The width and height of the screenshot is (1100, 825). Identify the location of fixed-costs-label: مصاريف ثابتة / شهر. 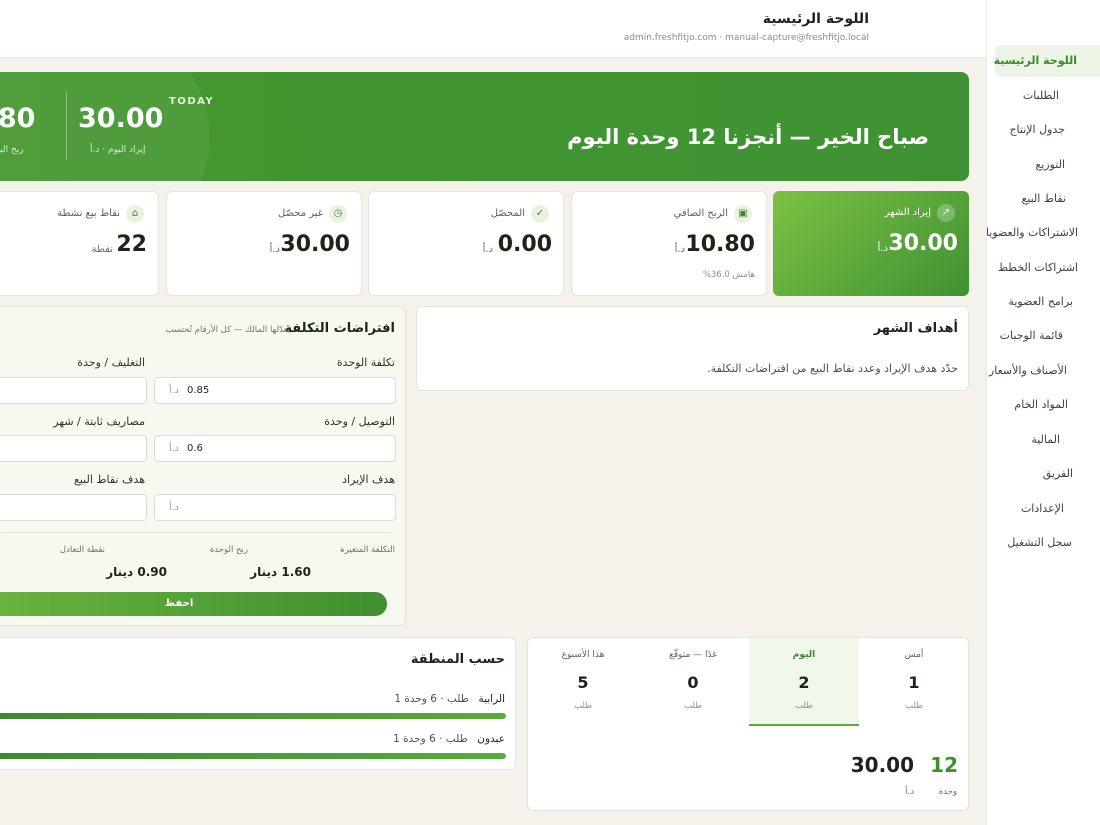
(99, 421).